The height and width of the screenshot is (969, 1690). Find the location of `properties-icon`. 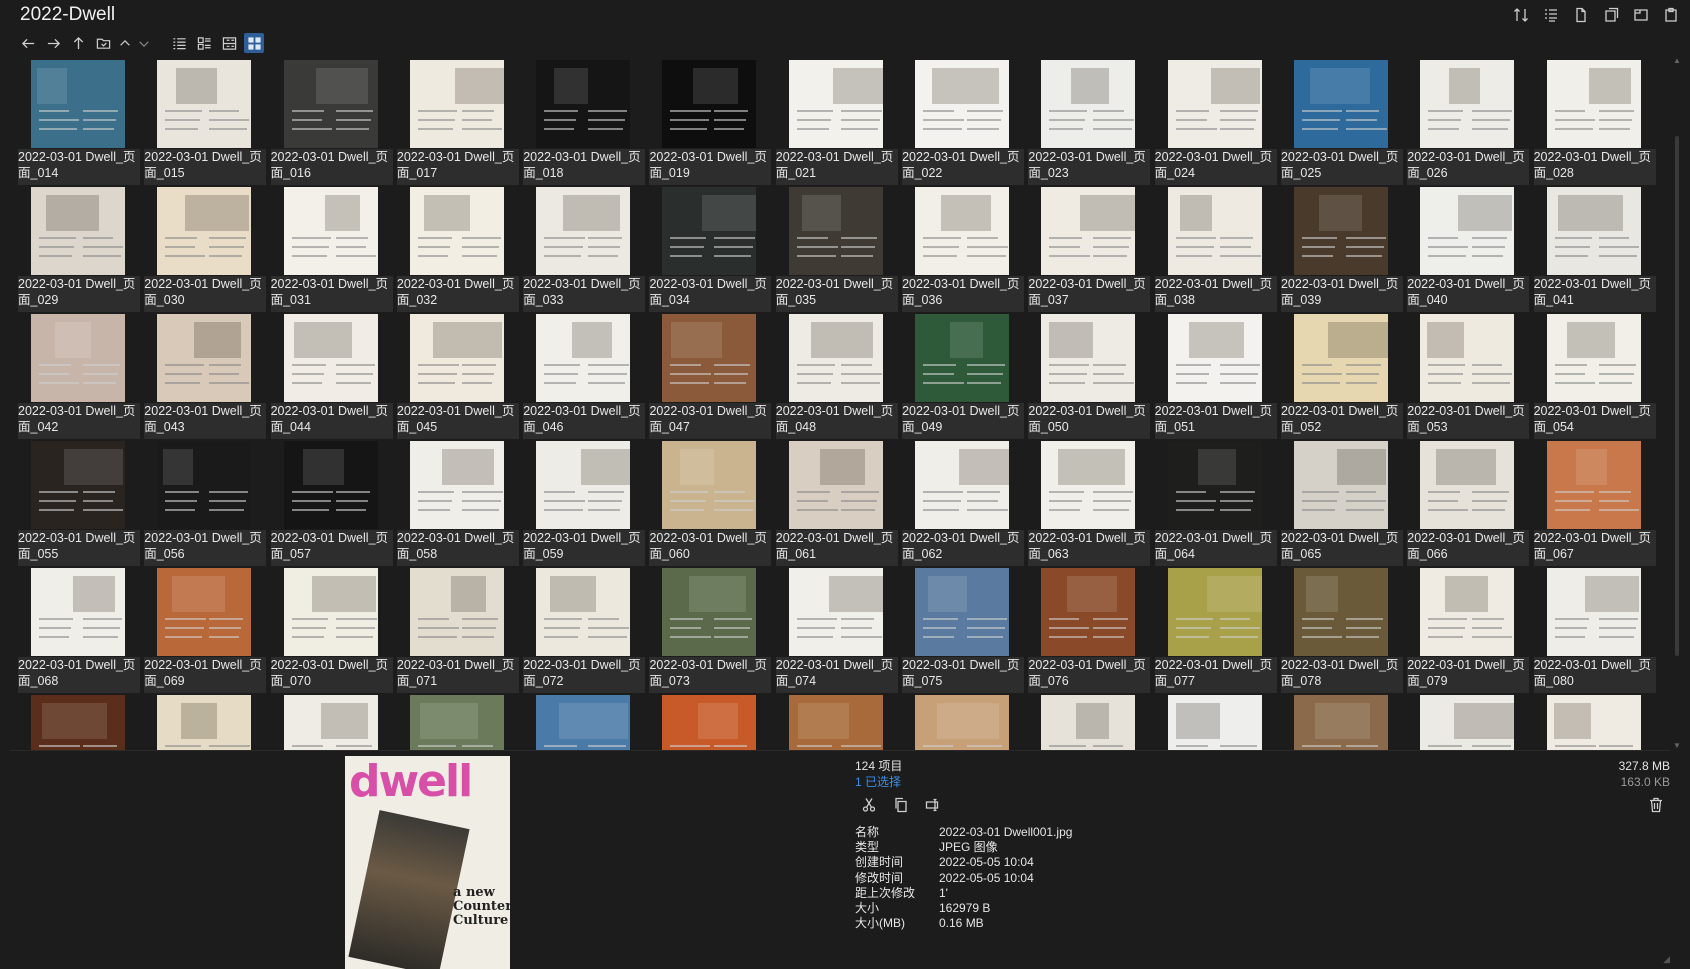

properties-icon is located at coordinates (1551, 15).